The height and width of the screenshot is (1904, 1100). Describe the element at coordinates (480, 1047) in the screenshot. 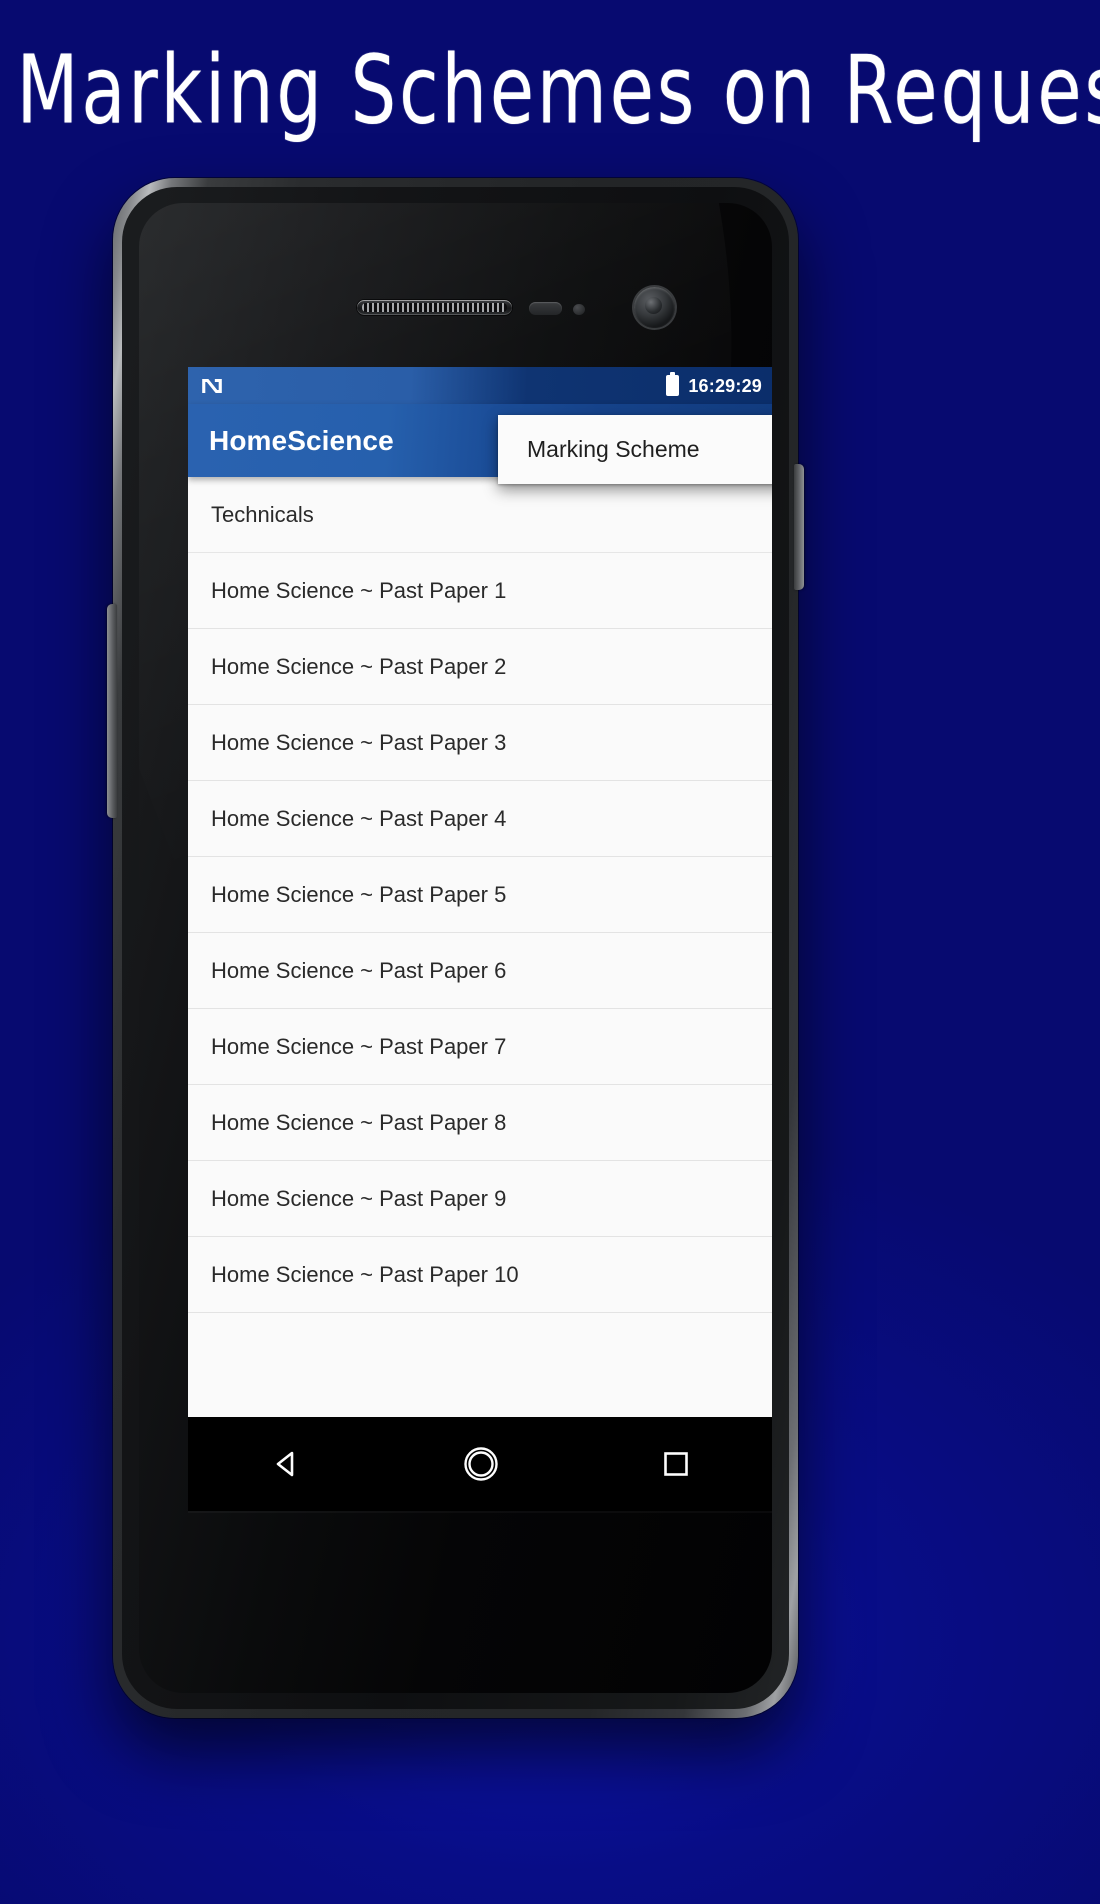

I see `list-item-past-paper-7: Home Science ~ Past Paper 7` at that location.